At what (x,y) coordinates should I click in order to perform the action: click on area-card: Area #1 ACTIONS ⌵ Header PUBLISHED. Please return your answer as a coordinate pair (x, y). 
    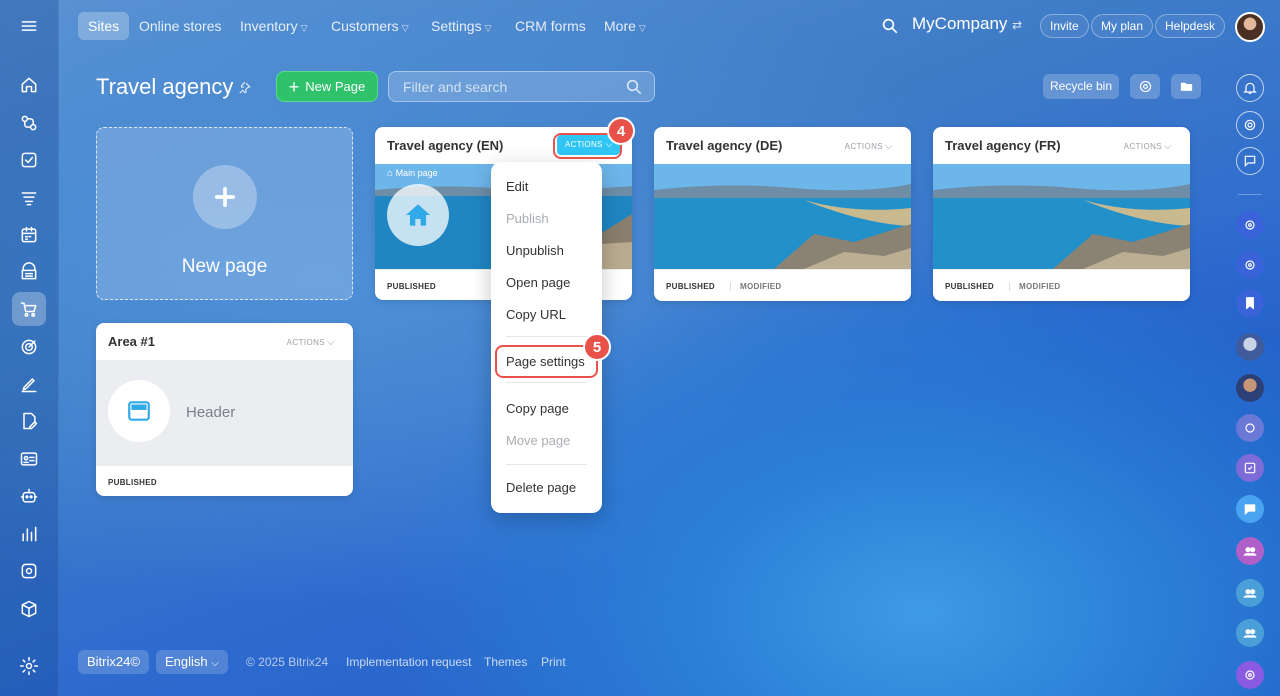
    Looking at the image, I should click on (224, 409).